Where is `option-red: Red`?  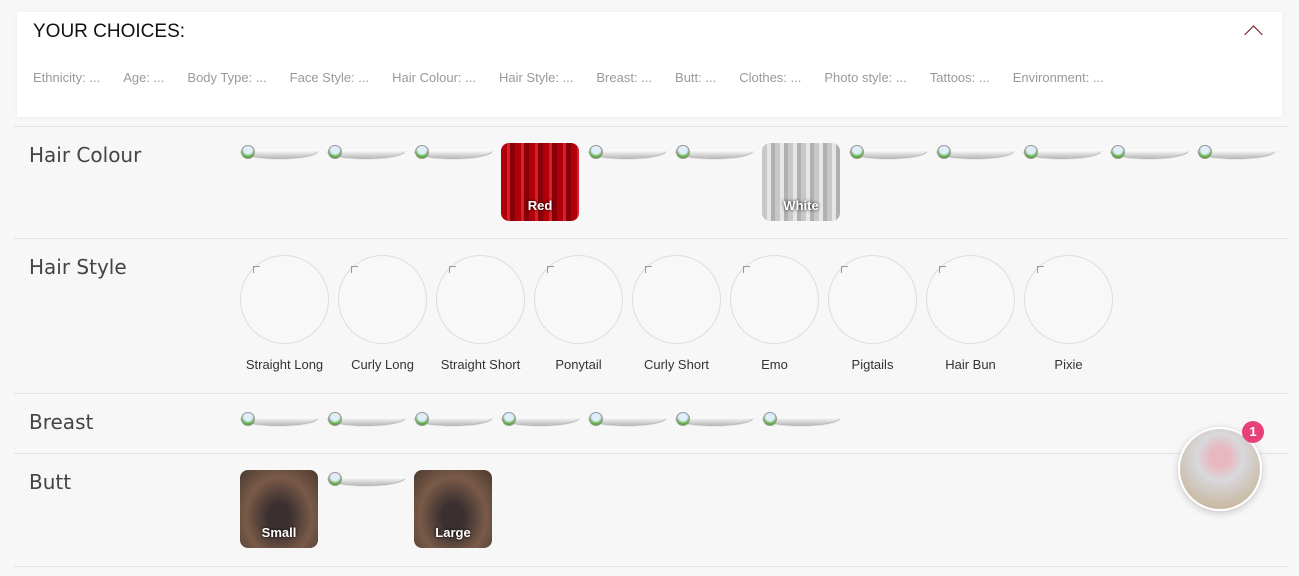 option-red: Red is located at coordinates (540, 182).